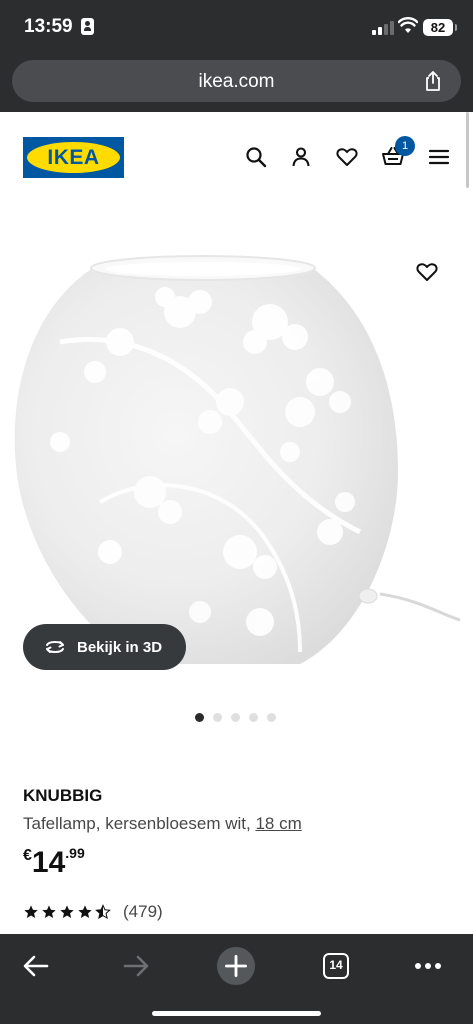 This screenshot has width=473, height=1024. Describe the element at coordinates (256, 157) in the screenshot. I see `search-icon` at that location.